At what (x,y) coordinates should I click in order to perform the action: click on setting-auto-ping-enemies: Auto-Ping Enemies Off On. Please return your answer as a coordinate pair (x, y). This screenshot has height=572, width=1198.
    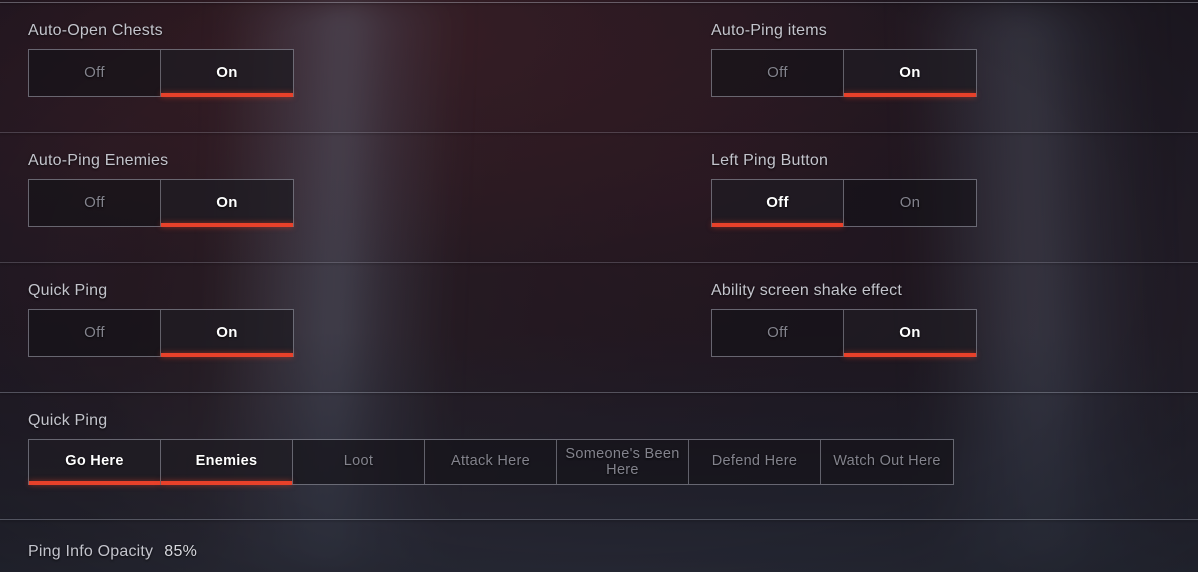
    Looking at the image, I should click on (161, 189).